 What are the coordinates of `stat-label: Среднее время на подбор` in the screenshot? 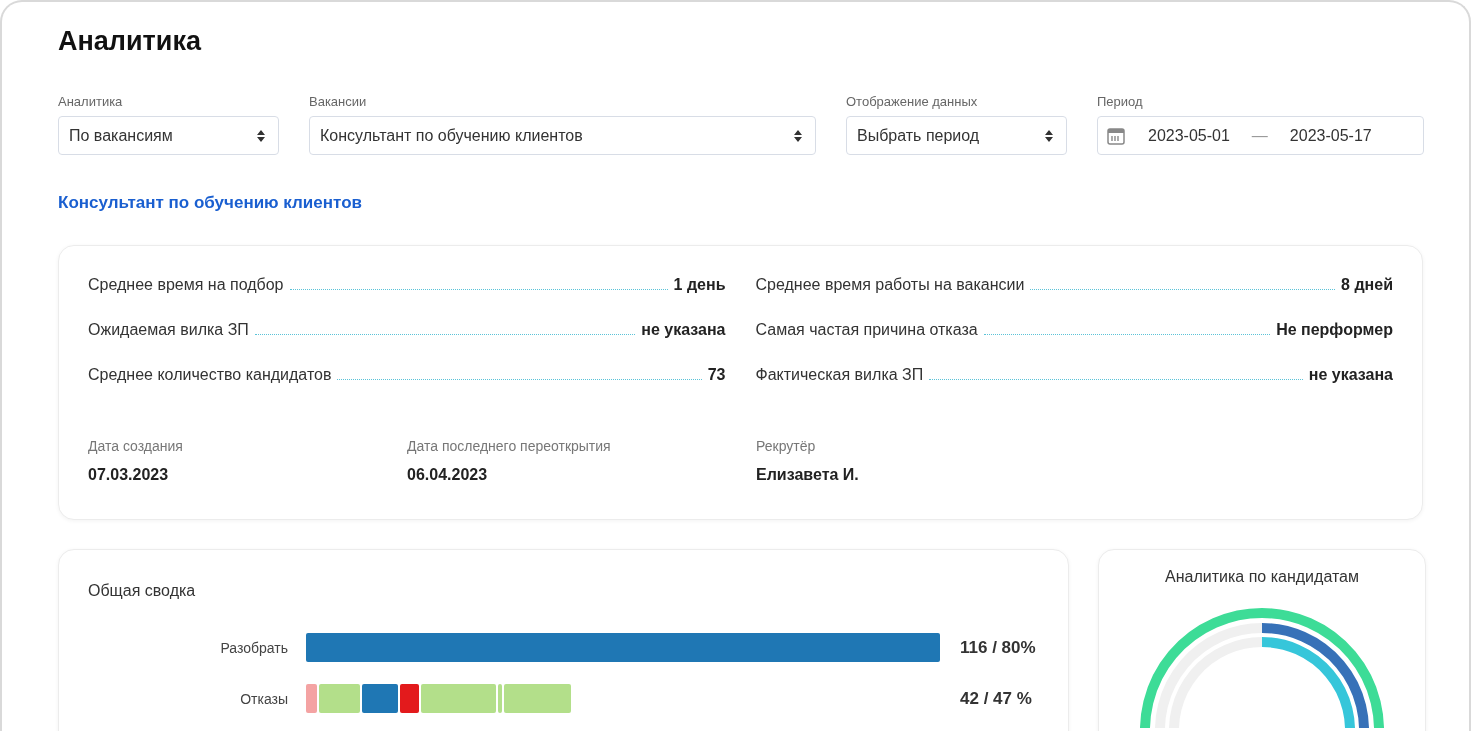 It's located at (186, 285).